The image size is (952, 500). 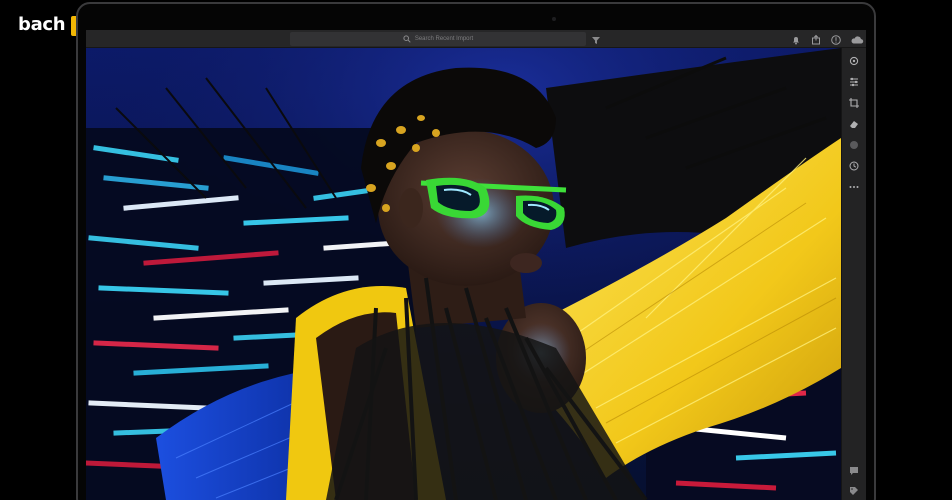 What do you see at coordinates (596, 39) in the screenshot?
I see `filter-icon` at bounding box center [596, 39].